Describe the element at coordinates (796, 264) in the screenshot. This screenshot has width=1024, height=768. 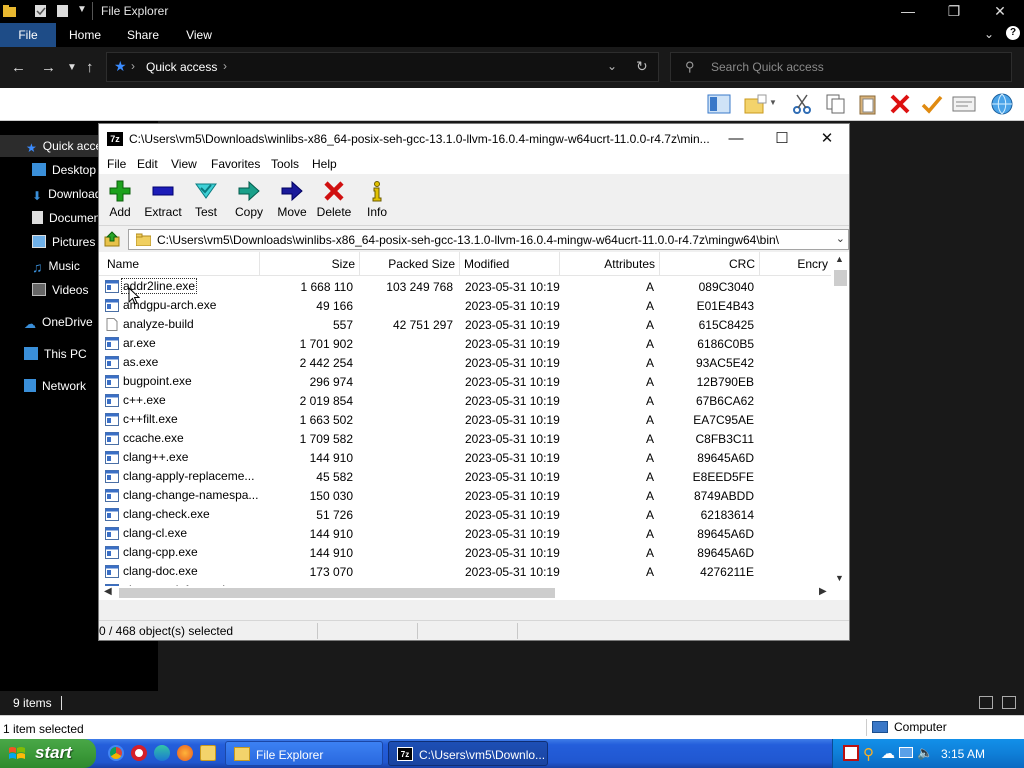
I see `column-encrypted: Encry` at that location.